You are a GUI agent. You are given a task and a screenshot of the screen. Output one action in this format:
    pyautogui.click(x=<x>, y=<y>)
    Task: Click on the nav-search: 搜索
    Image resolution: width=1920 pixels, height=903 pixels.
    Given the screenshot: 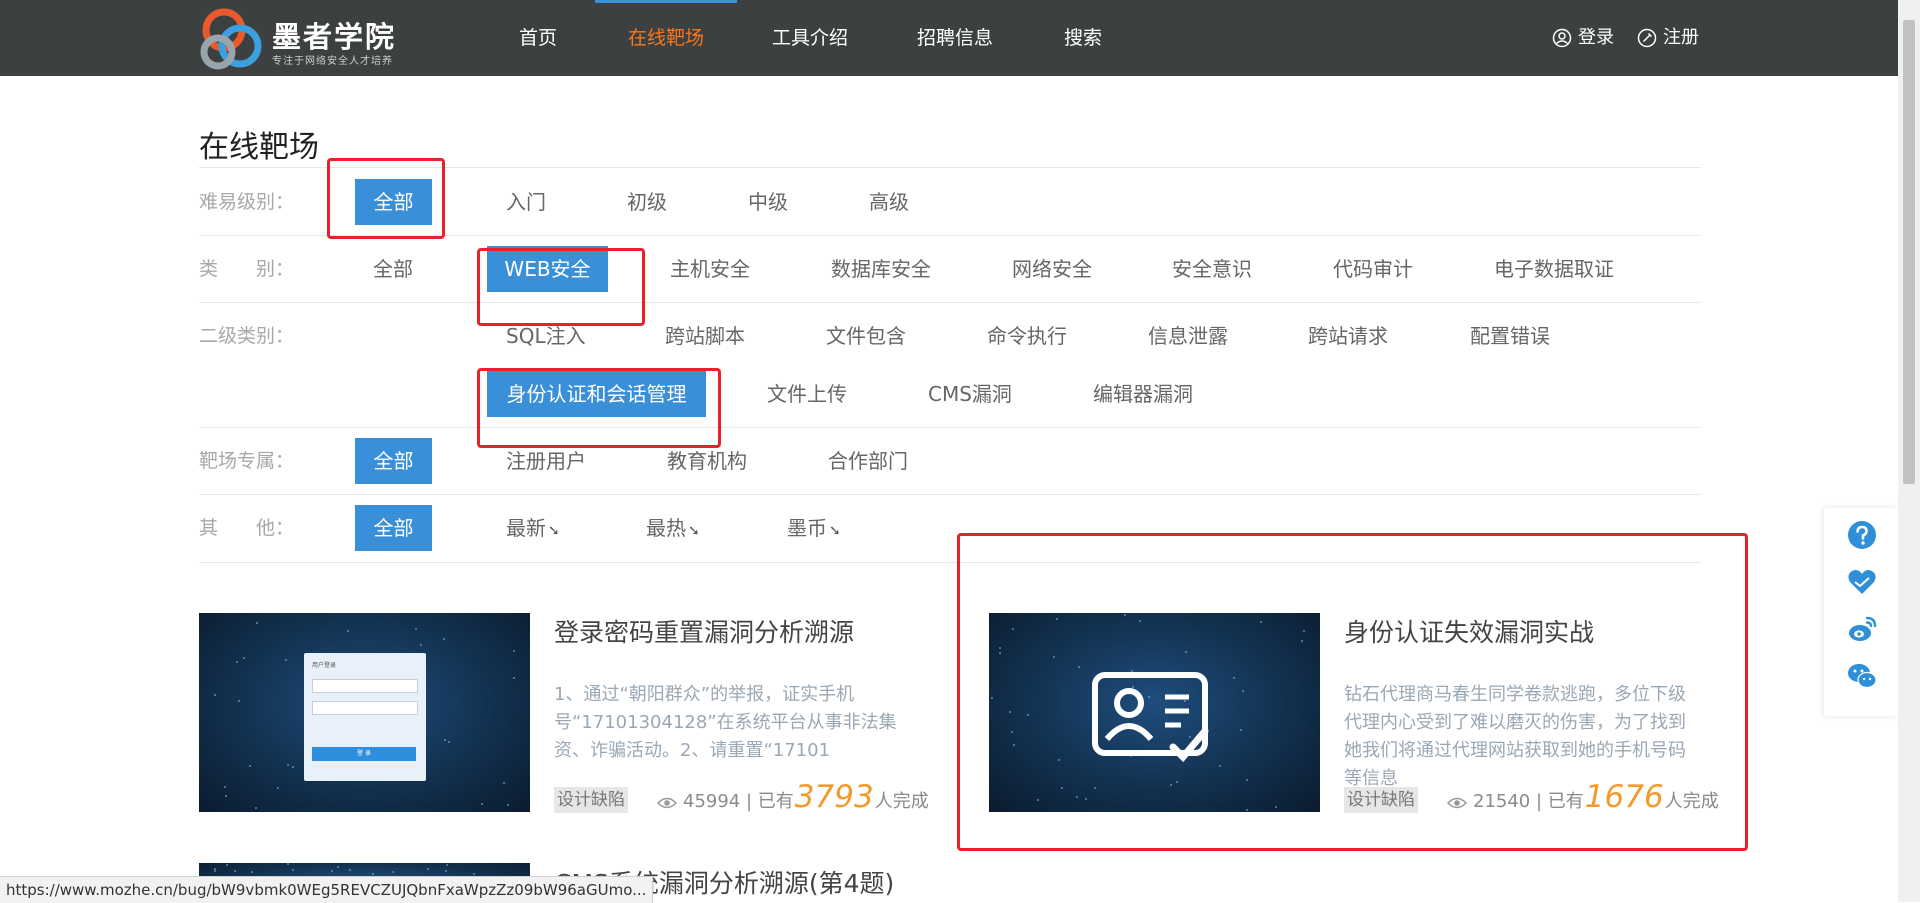 What is the action you would take?
    pyautogui.click(x=1083, y=38)
    